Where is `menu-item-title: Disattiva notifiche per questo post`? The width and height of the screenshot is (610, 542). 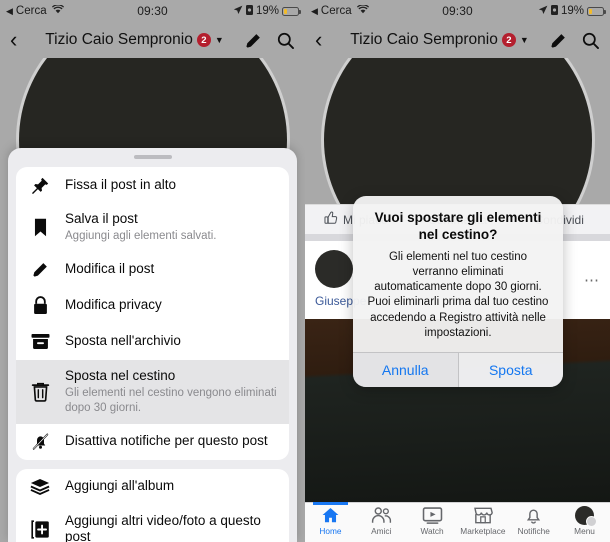
menu-item-title: Disattiva notifiche per questo post is located at coordinates (166, 441).